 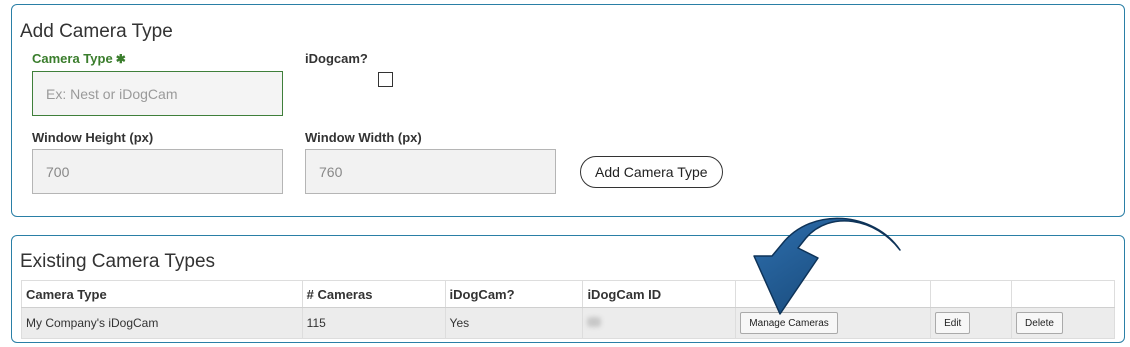 I want to click on manage-cameras-button: Manage Cameras, so click(x=789, y=323).